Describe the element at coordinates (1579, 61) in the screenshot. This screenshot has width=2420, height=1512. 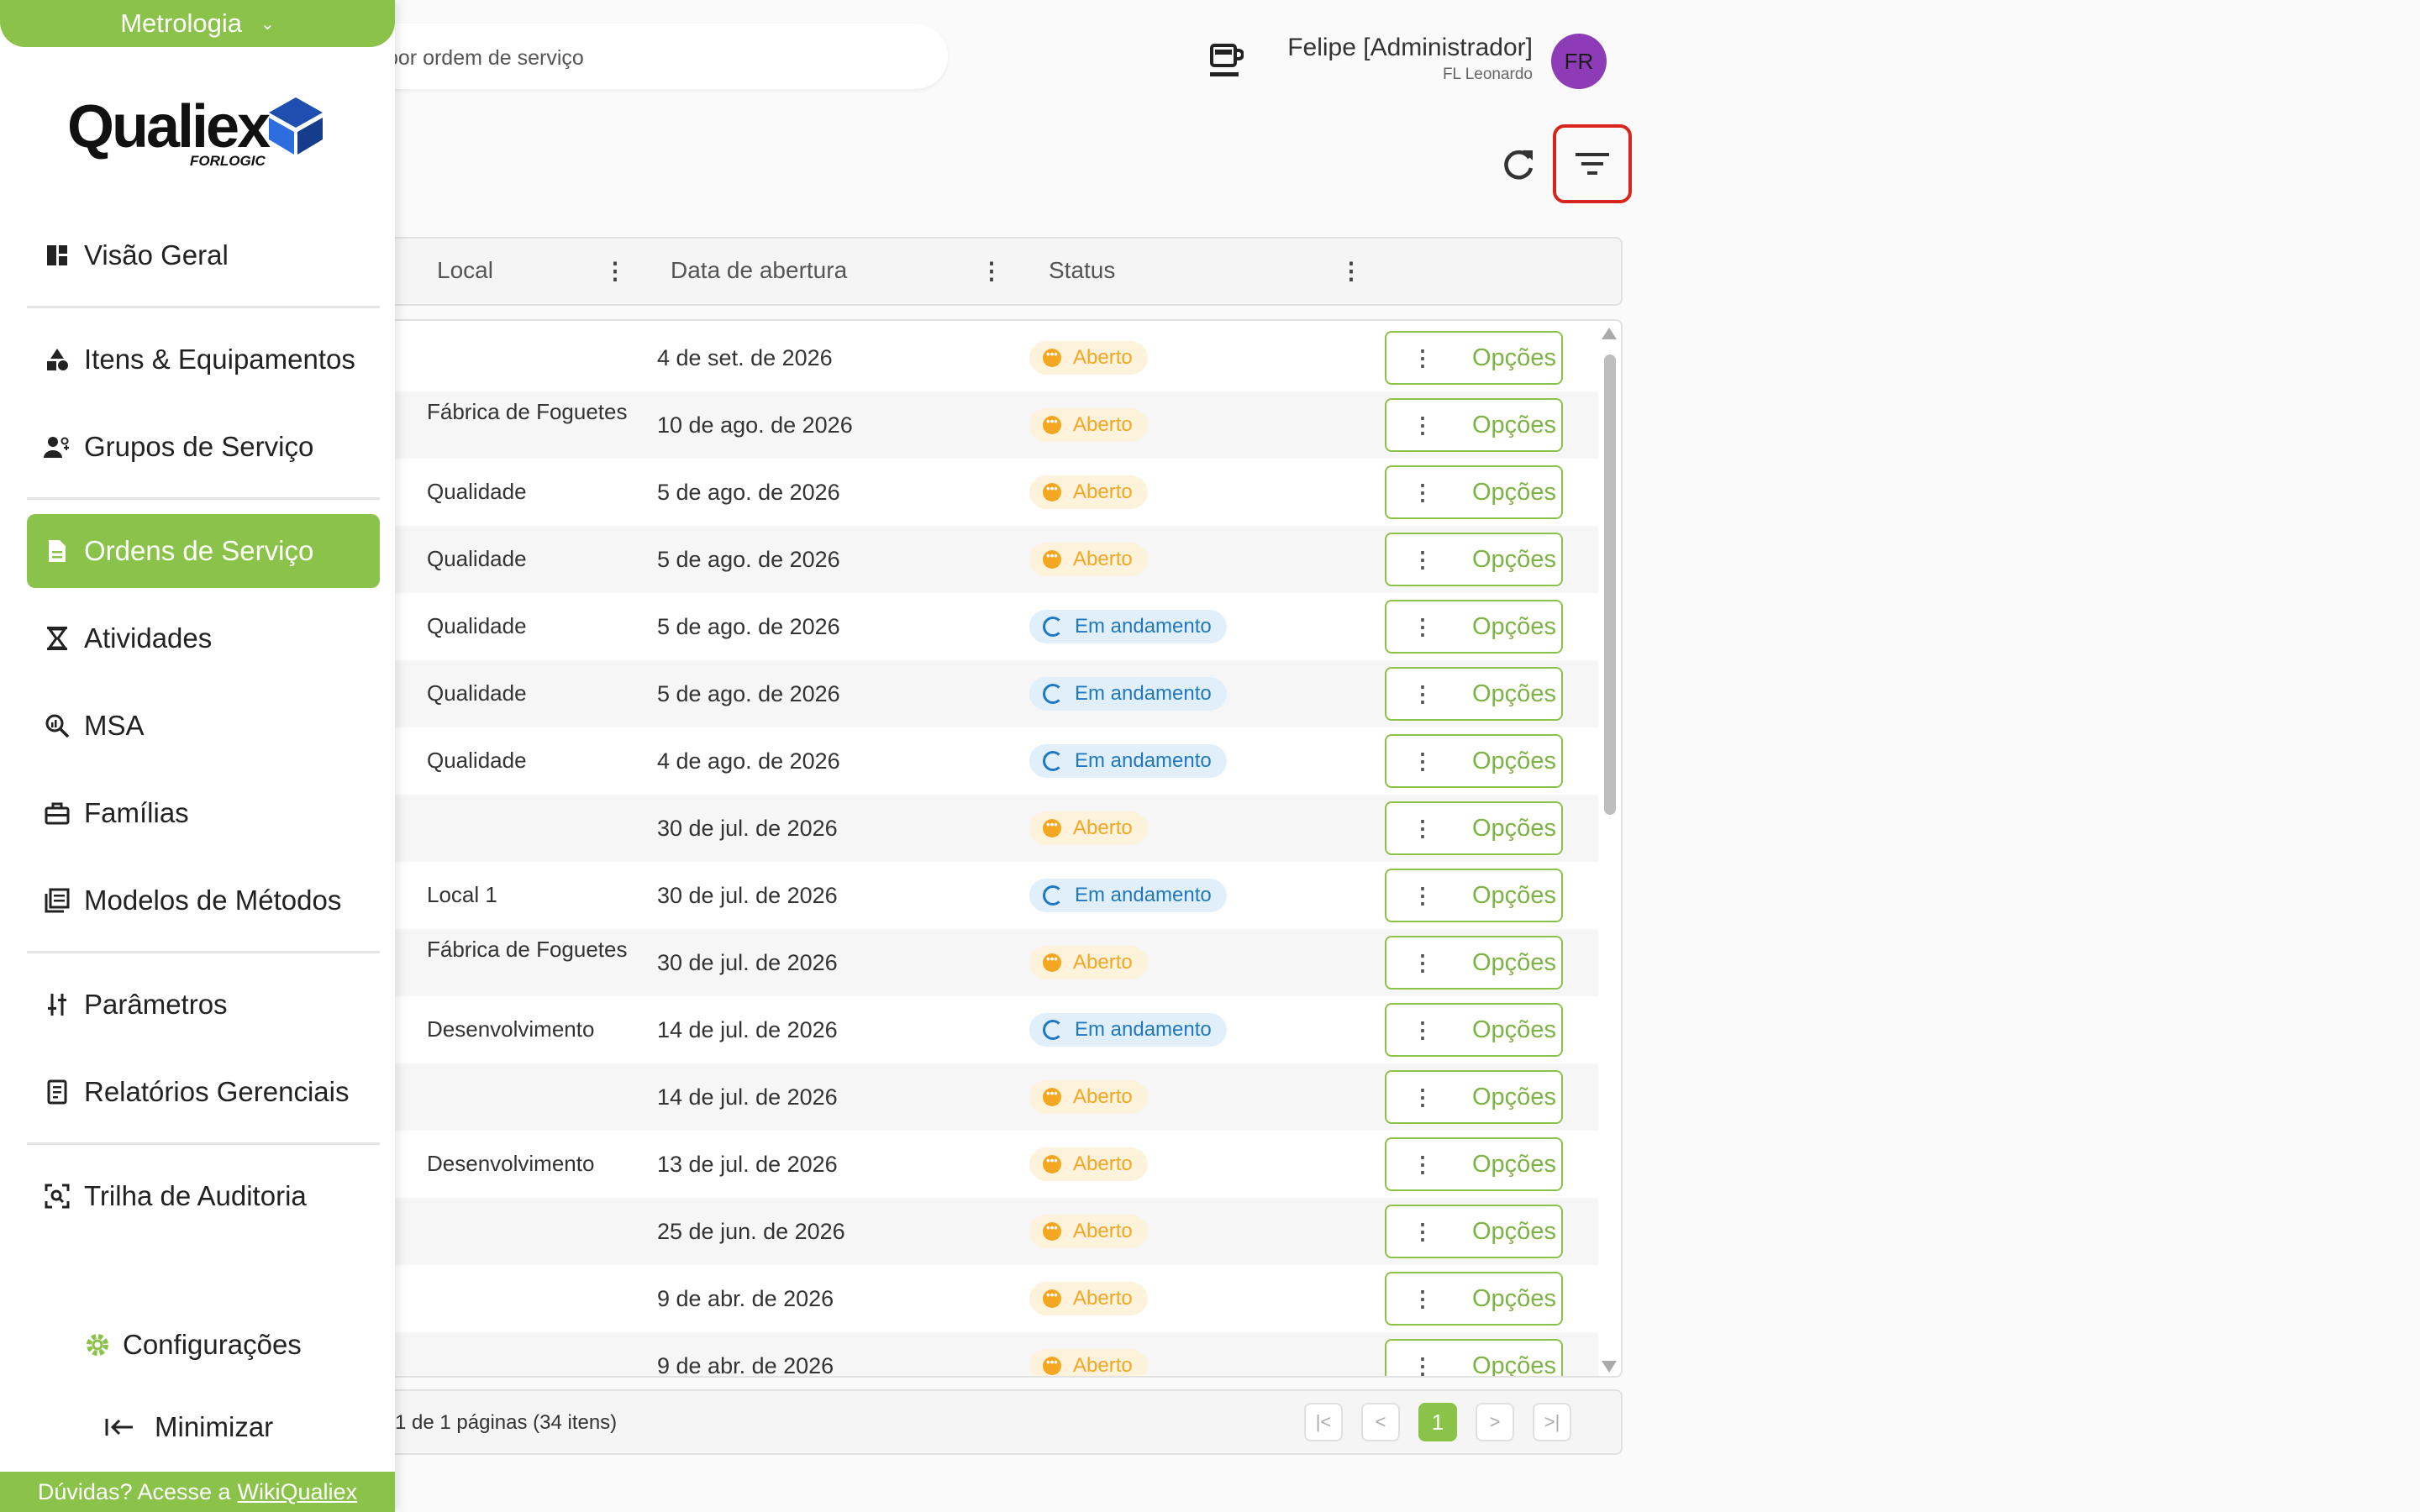
I see `avatar: FR` at that location.